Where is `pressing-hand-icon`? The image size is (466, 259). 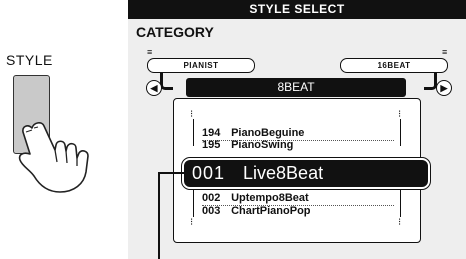 pressing-hand-icon is located at coordinates (53, 157).